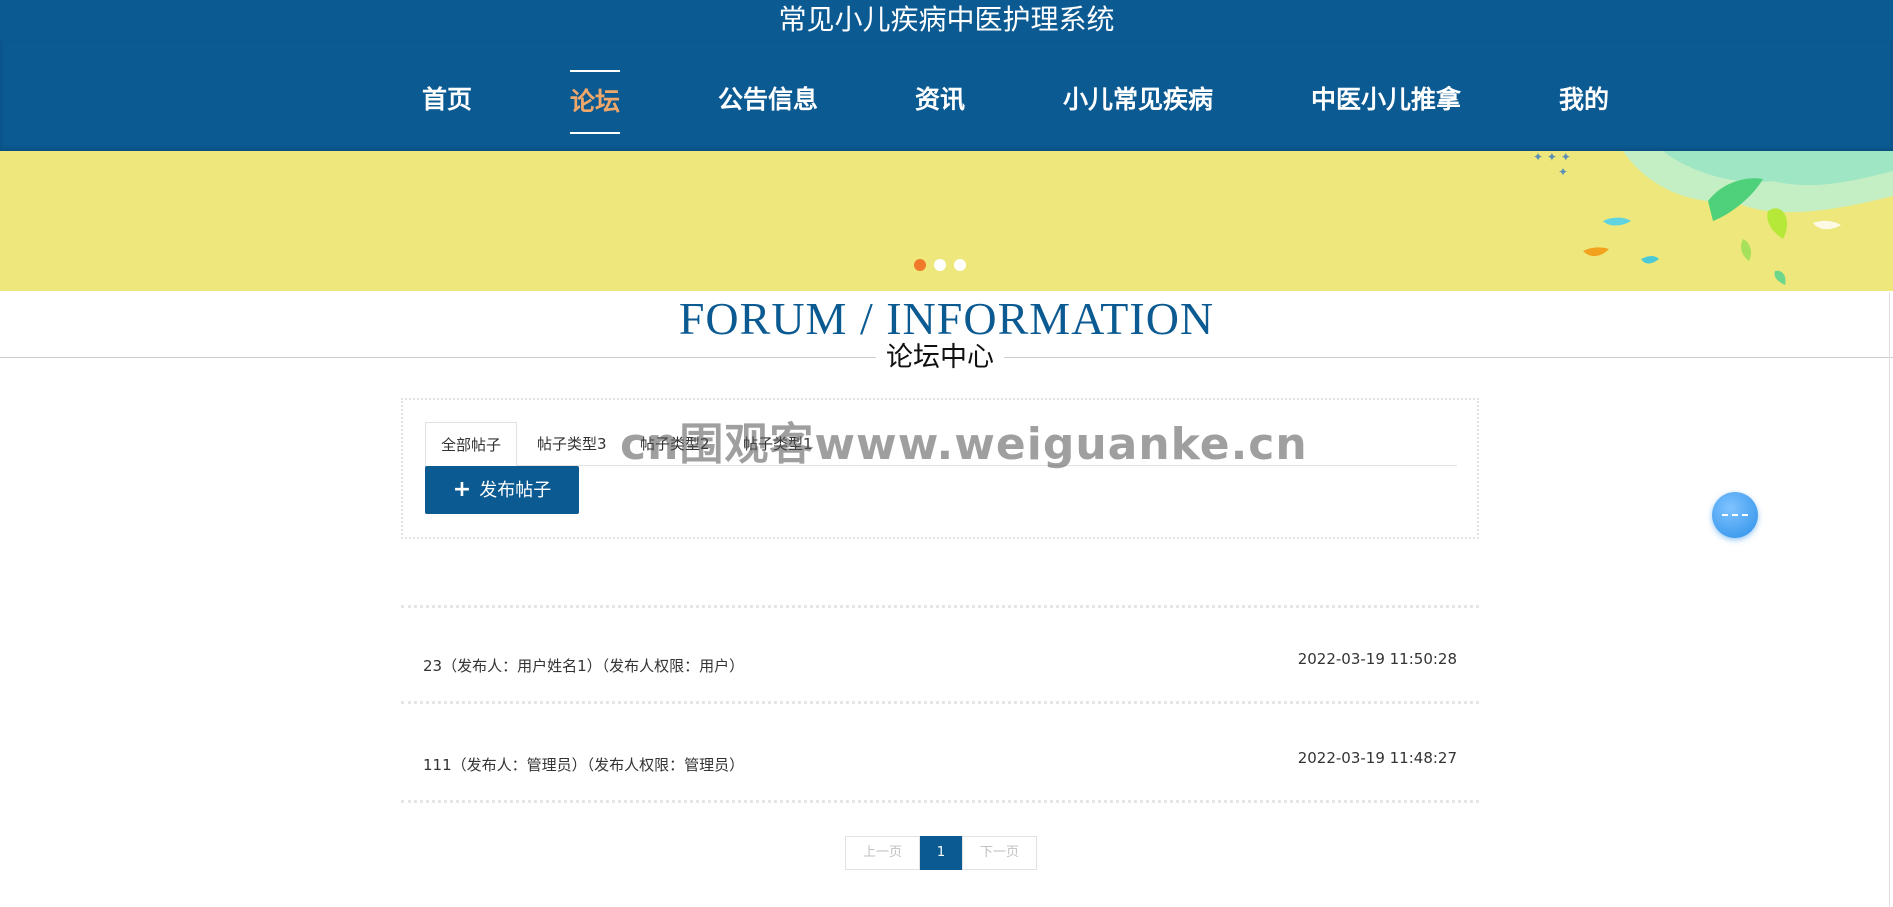 The width and height of the screenshot is (1893, 907). I want to click on post-title: 23（发布人：用户姓名1）（发布人权限：用户）, so click(583, 665).